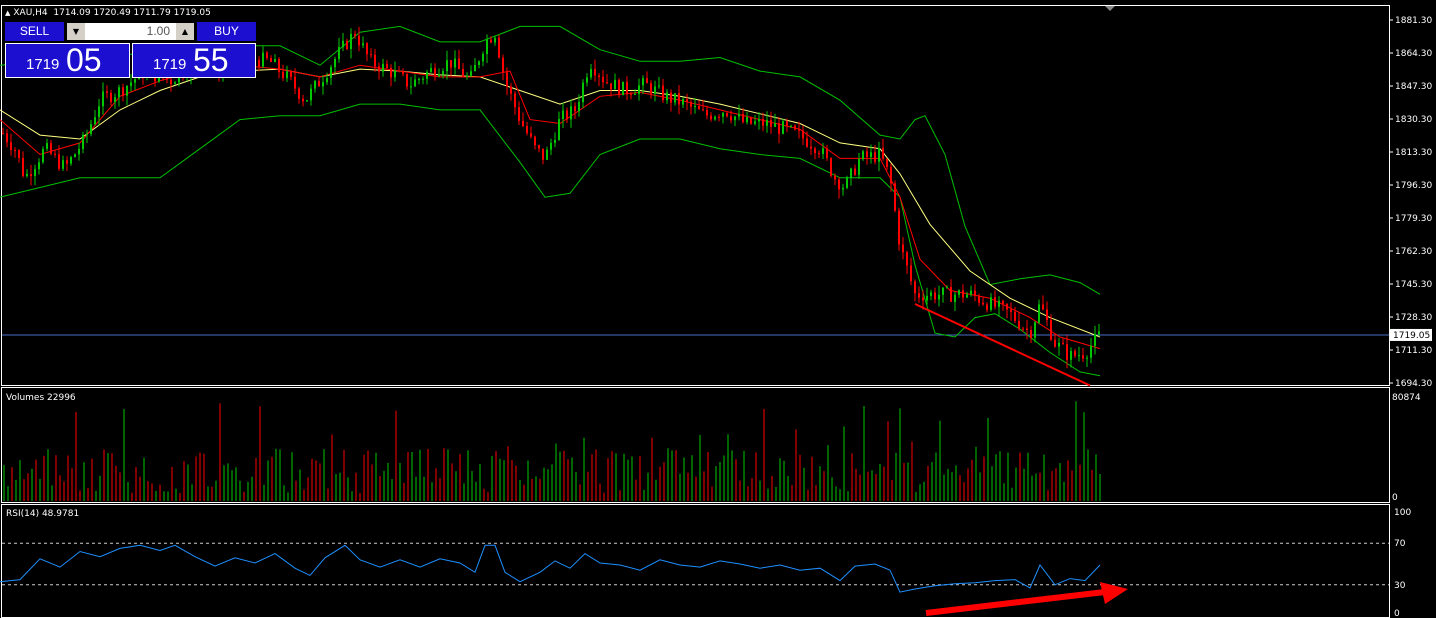  I want to click on lot-decrease-icon: ▼, so click(76, 31).